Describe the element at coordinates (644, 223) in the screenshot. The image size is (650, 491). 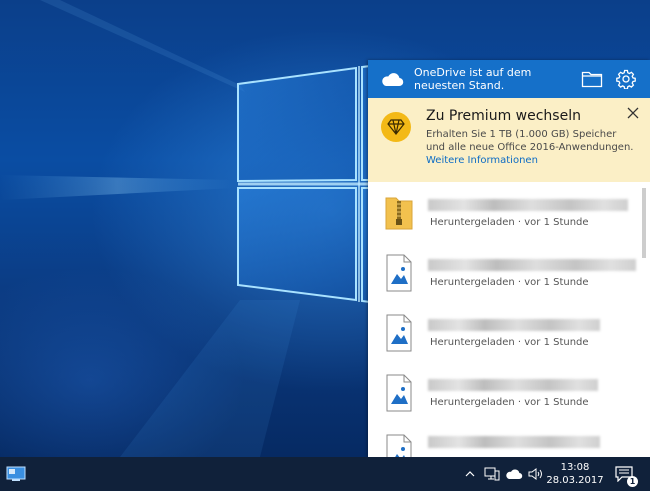
I see `scrollbar` at that location.